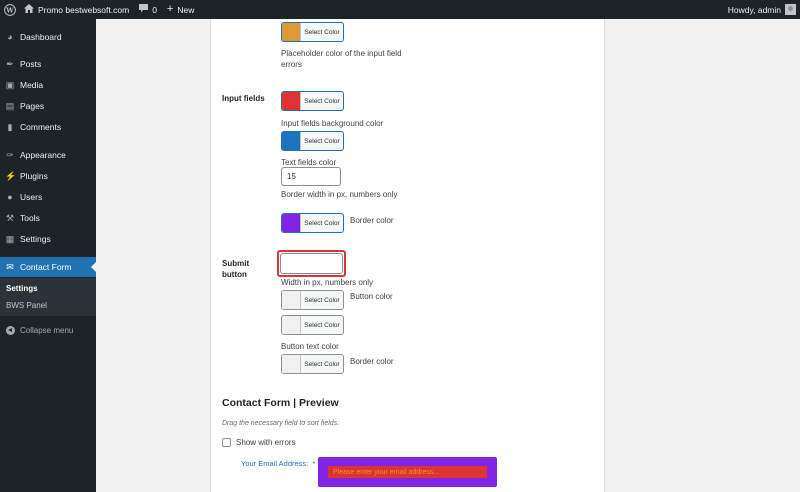  I want to click on submenu-item-settings: Settings, so click(22, 288).